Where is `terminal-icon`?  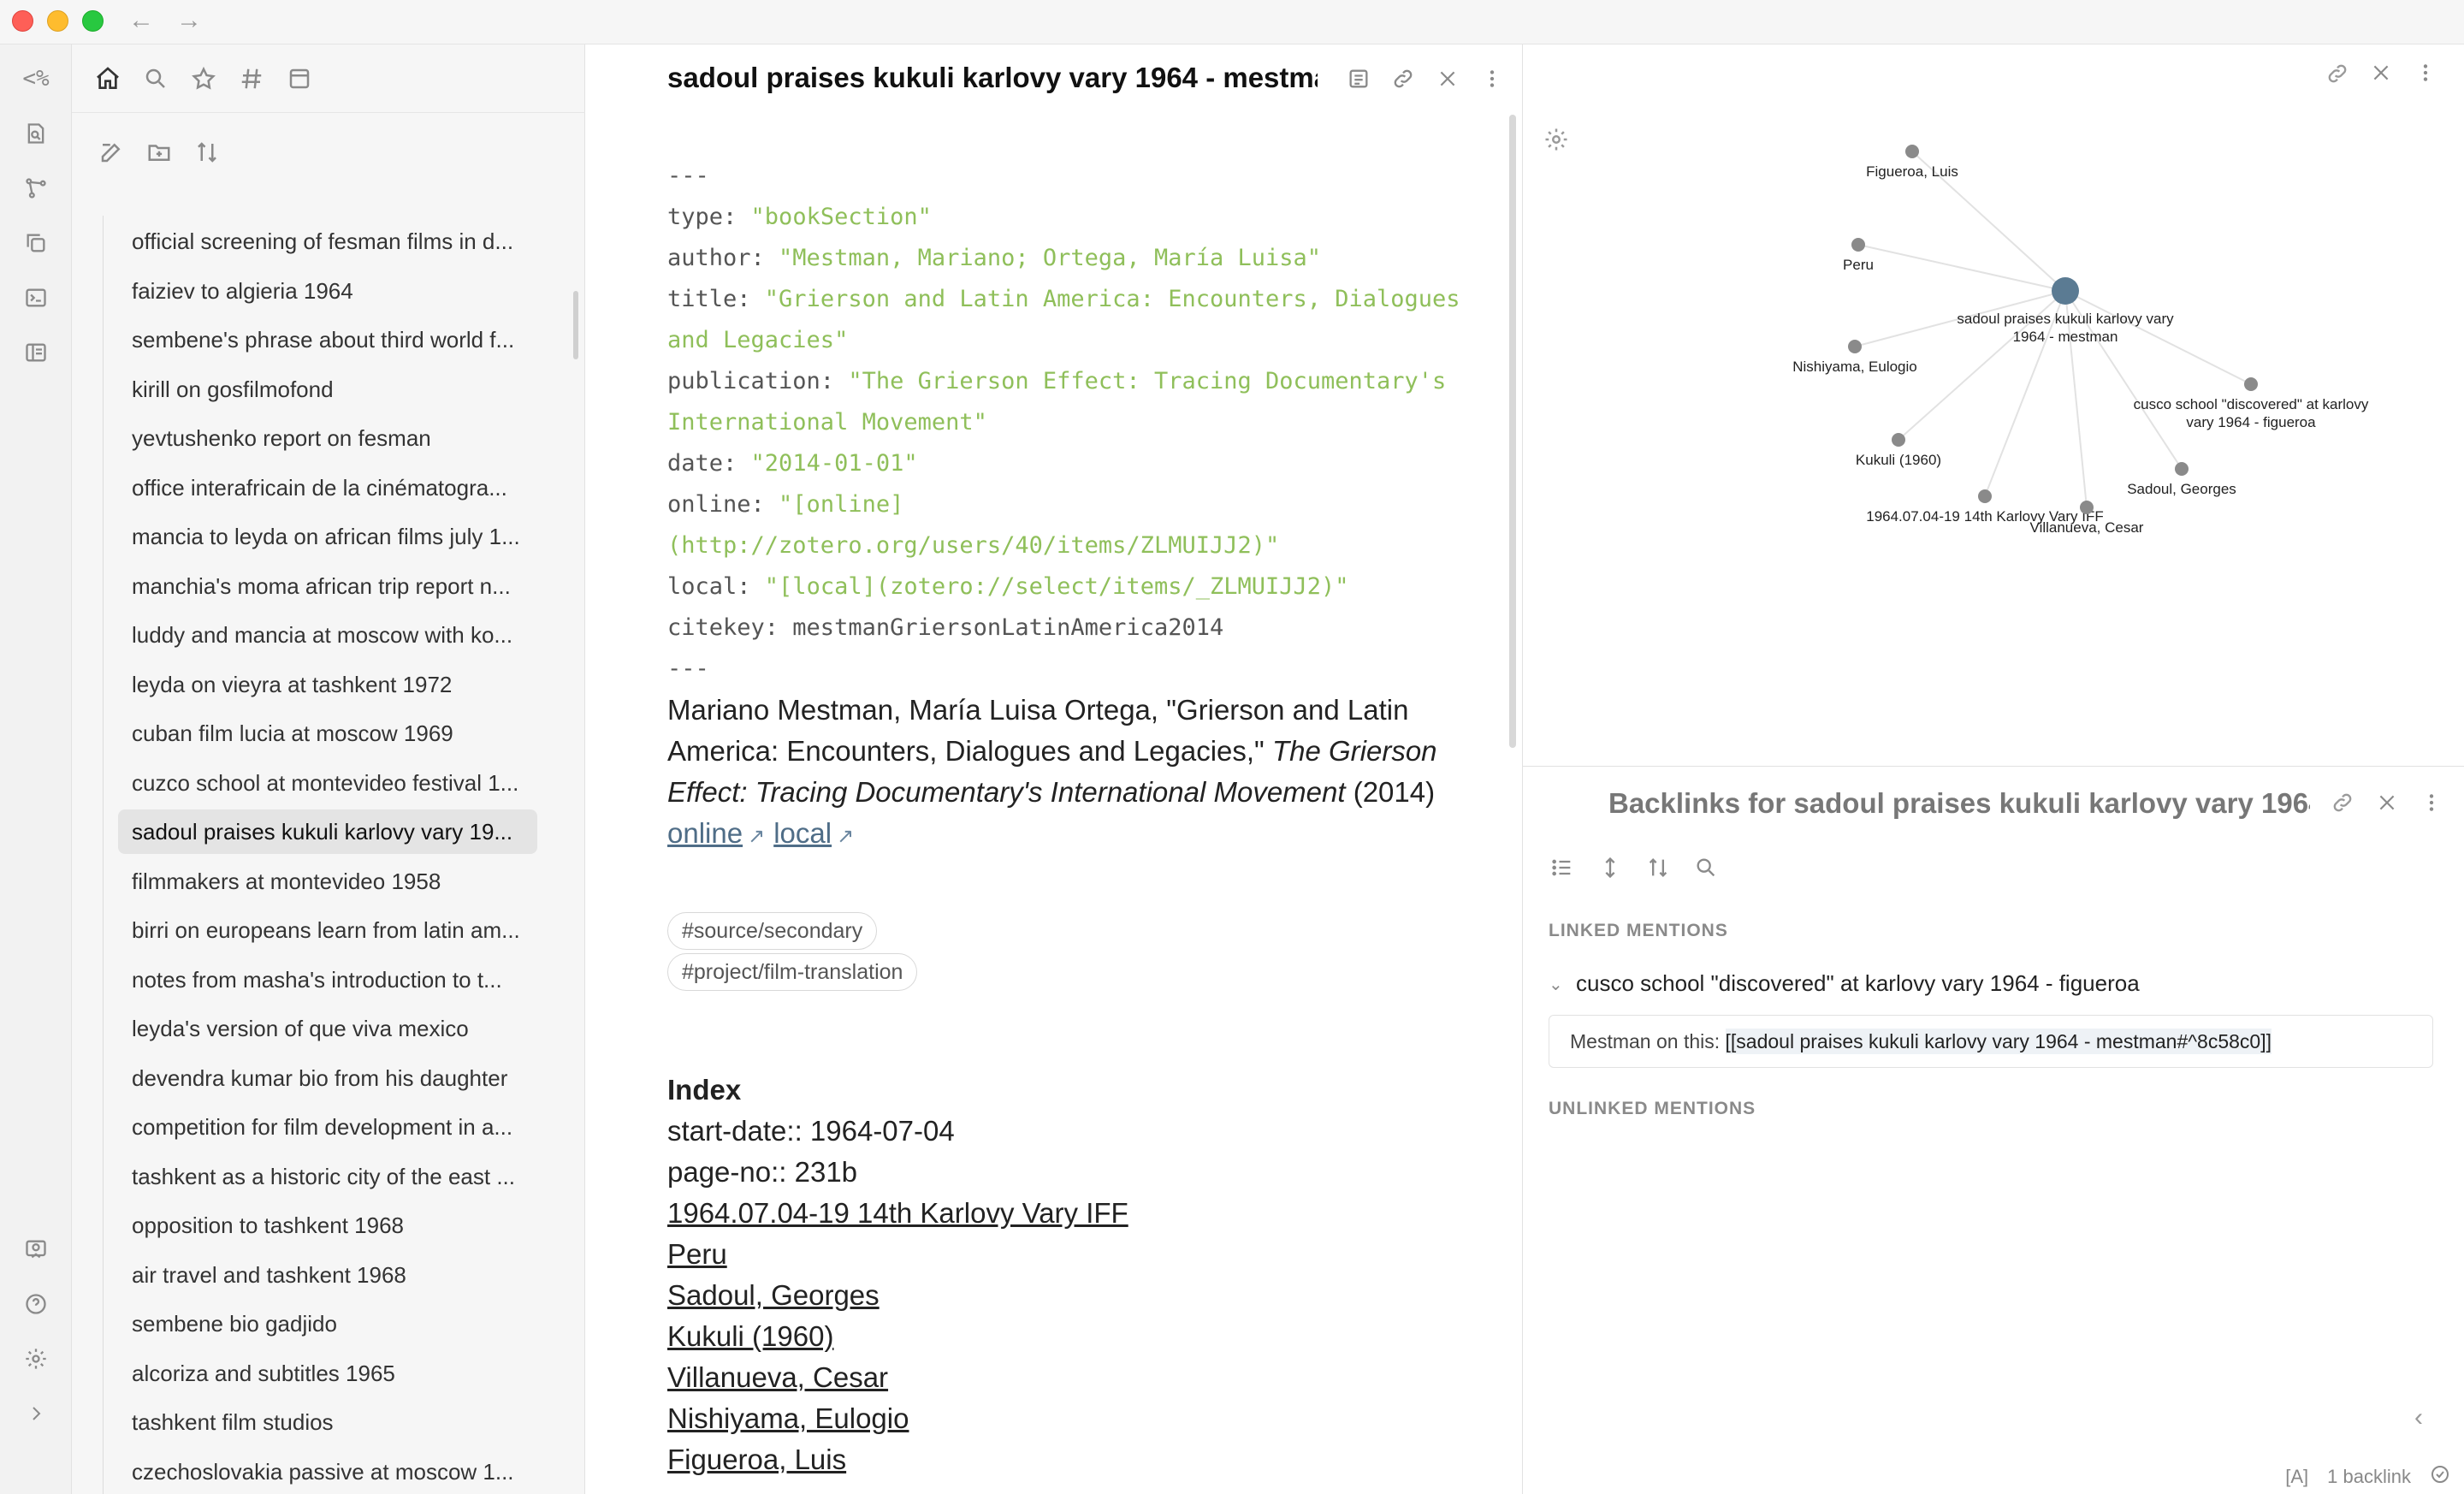 terminal-icon is located at coordinates (36, 298).